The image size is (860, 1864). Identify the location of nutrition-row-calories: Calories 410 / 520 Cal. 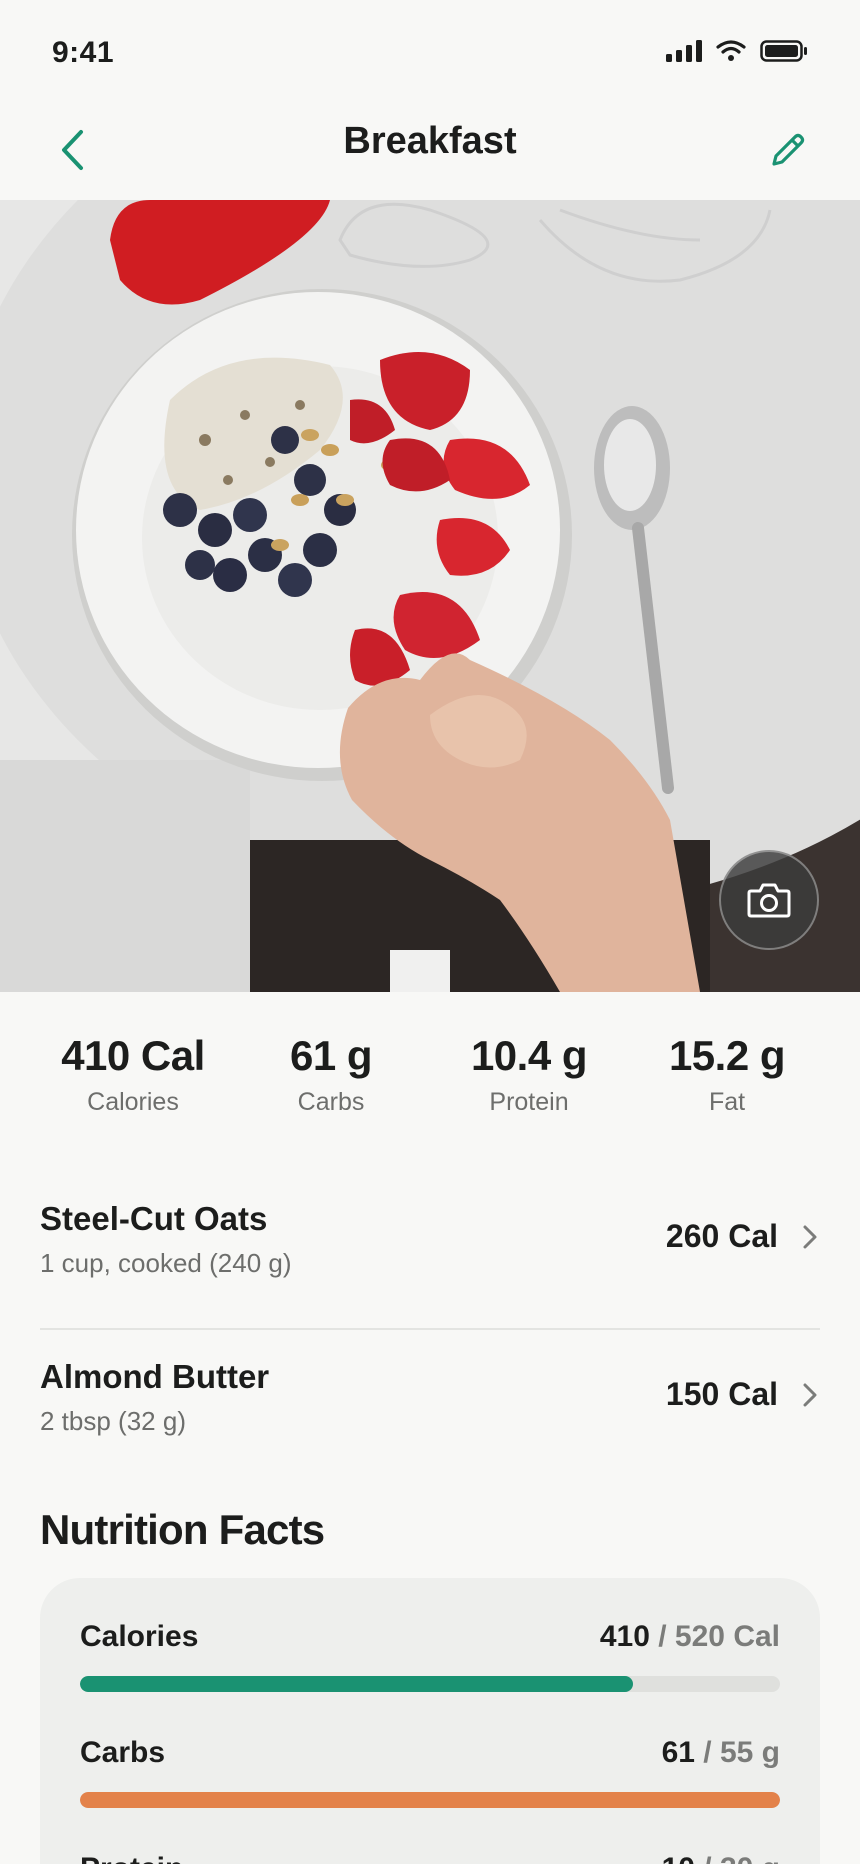
(430, 1670).